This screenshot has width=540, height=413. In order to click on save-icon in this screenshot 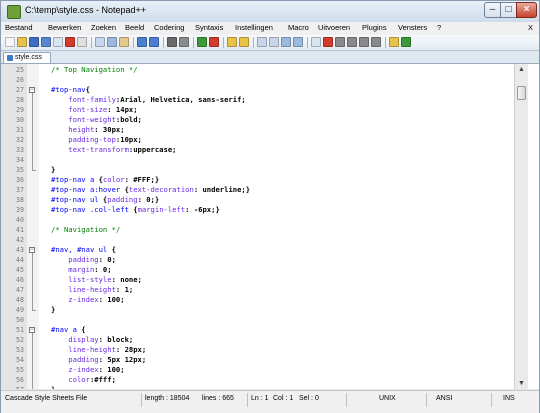, I will do `click(34, 42)`.